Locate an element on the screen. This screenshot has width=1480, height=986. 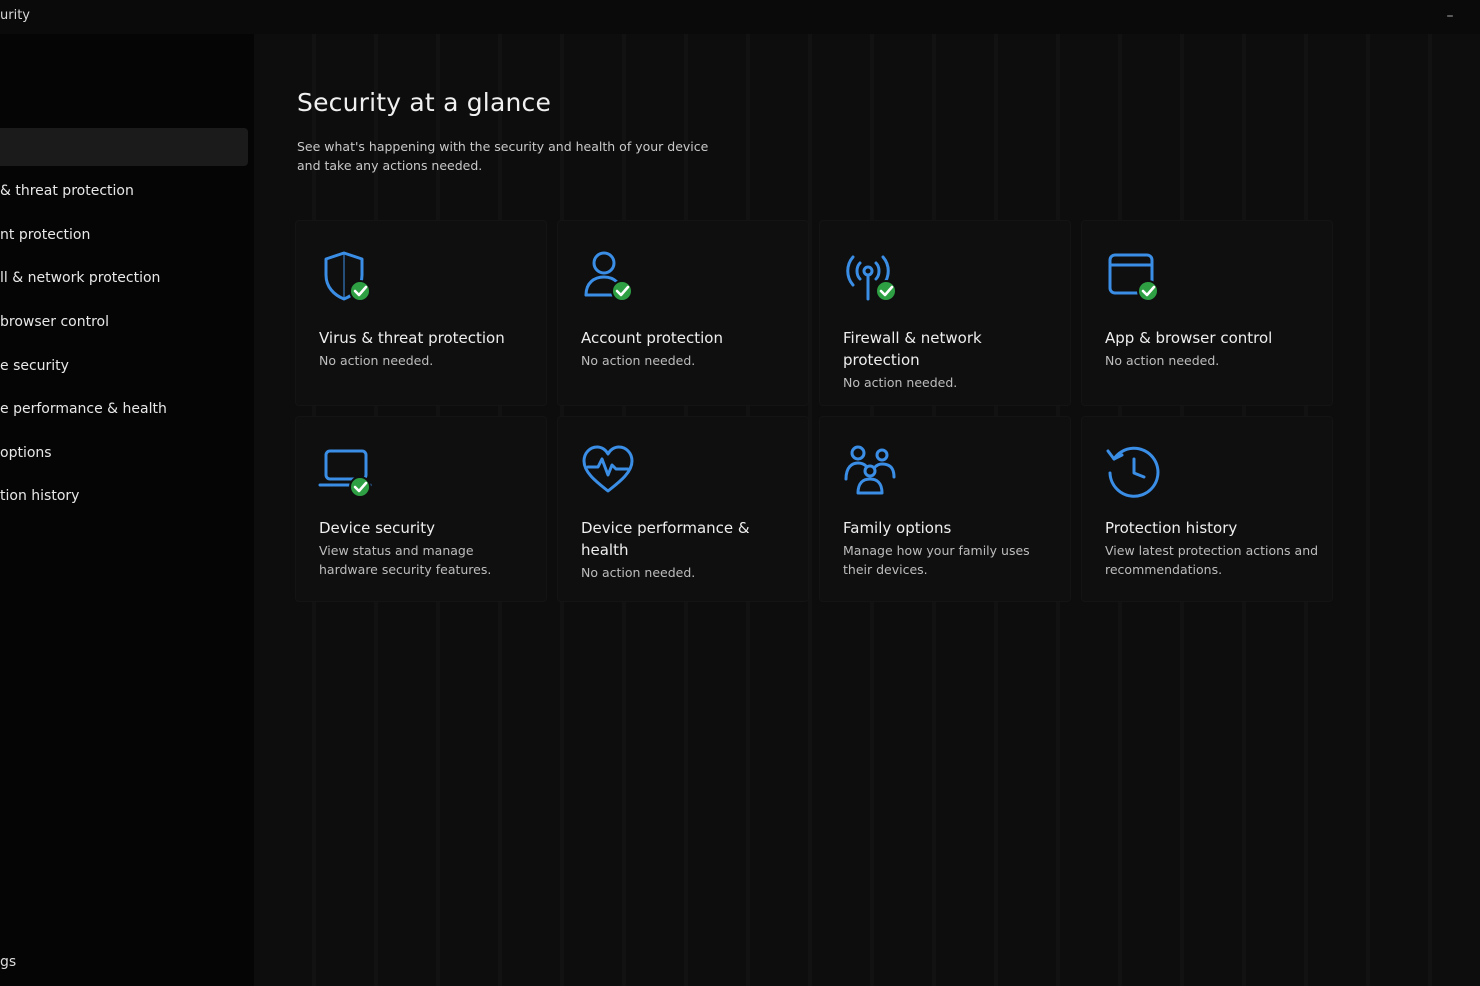
sidebar-item-label: & threat protection is located at coordinates (67, 191).